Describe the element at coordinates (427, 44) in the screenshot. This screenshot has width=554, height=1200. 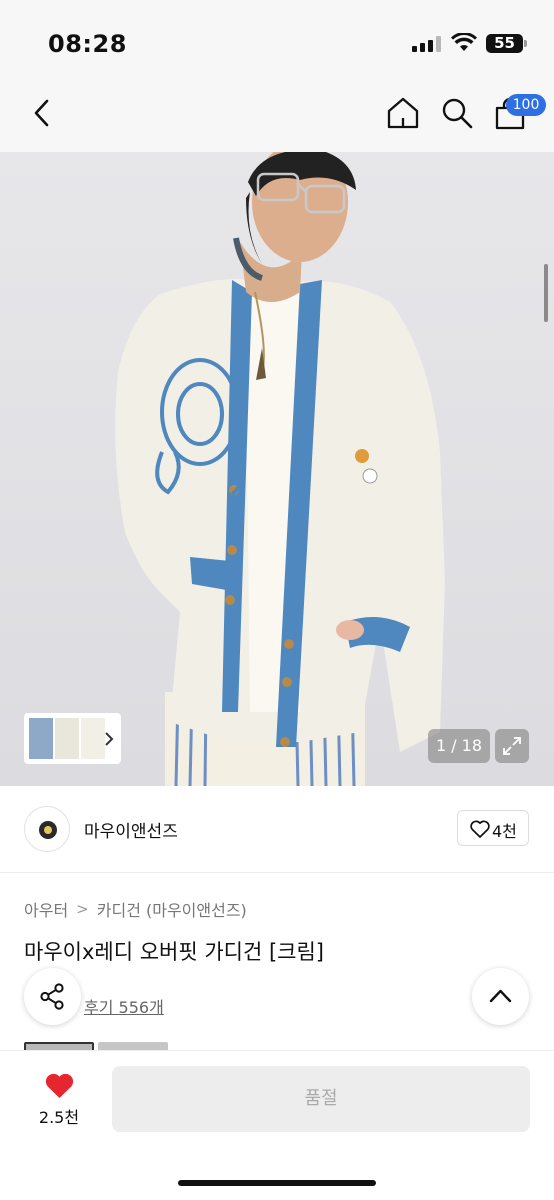
I see `cellular-signal-icon` at that location.